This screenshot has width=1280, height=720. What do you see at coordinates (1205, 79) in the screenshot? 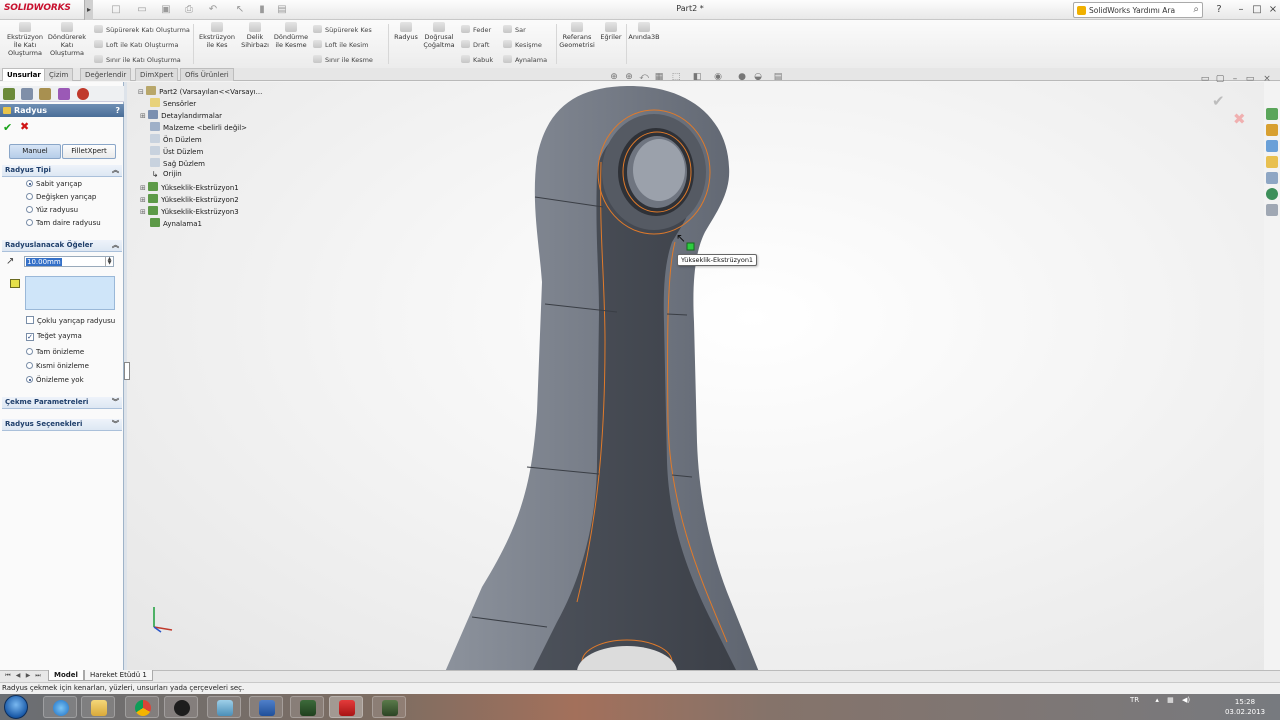
I see `viewport-split-icon: ▭` at bounding box center [1205, 79].